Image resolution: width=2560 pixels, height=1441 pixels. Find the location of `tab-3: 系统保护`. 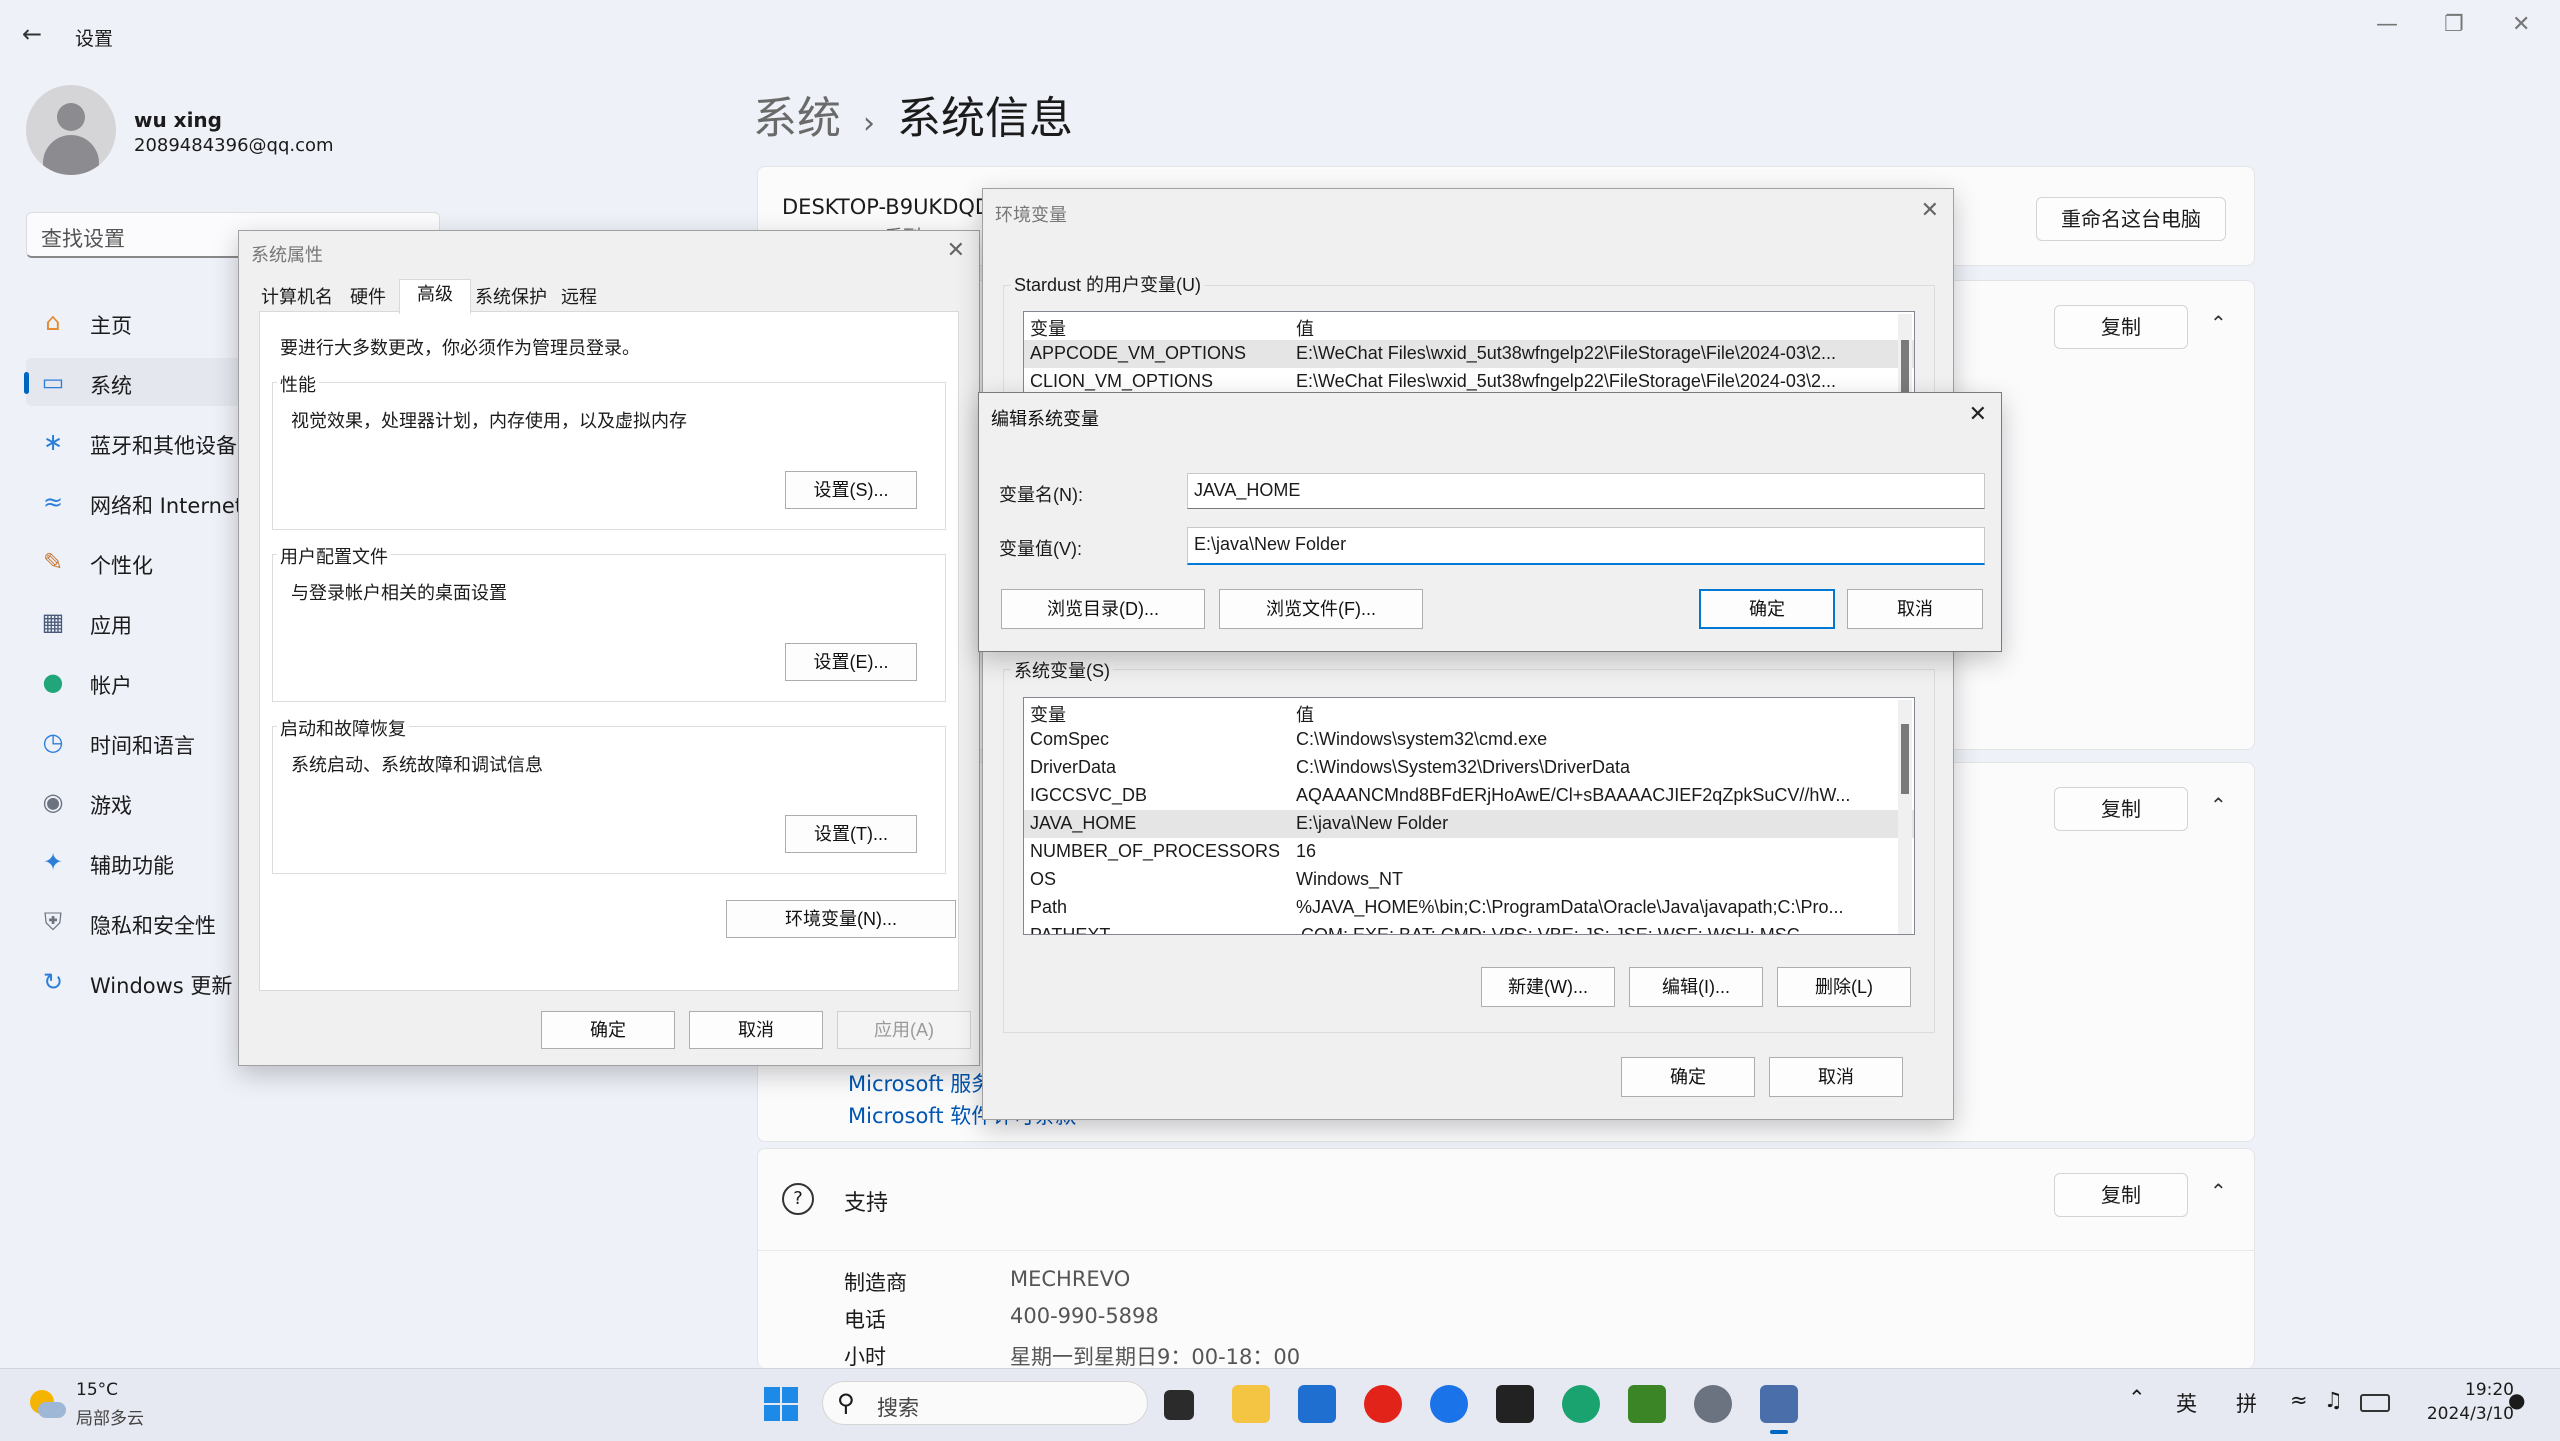

tab-3: 系统保护 is located at coordinates (511, 297).